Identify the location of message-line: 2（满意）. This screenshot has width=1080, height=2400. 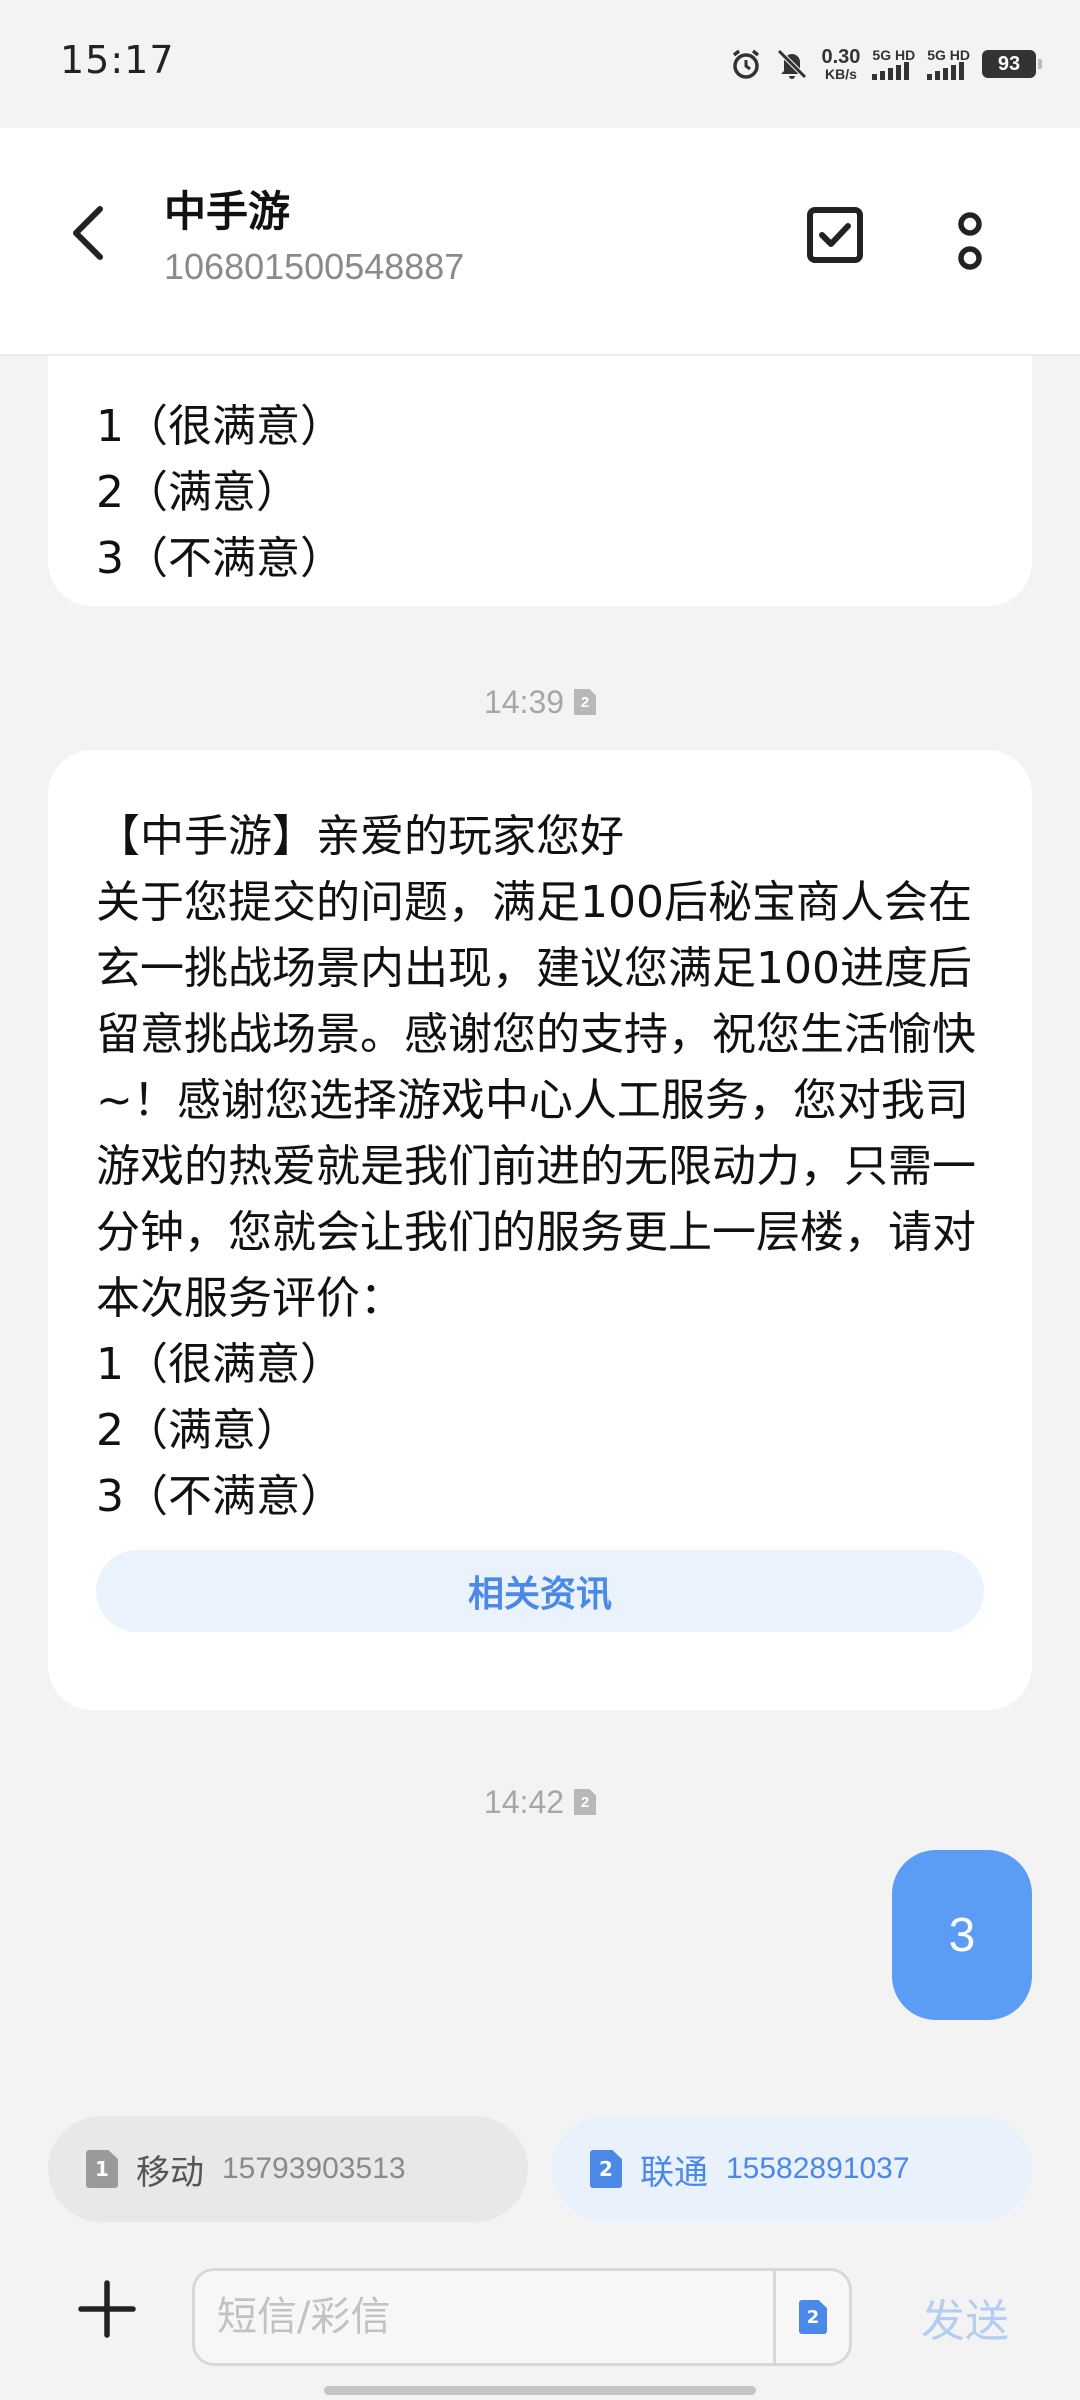
(198, 492).